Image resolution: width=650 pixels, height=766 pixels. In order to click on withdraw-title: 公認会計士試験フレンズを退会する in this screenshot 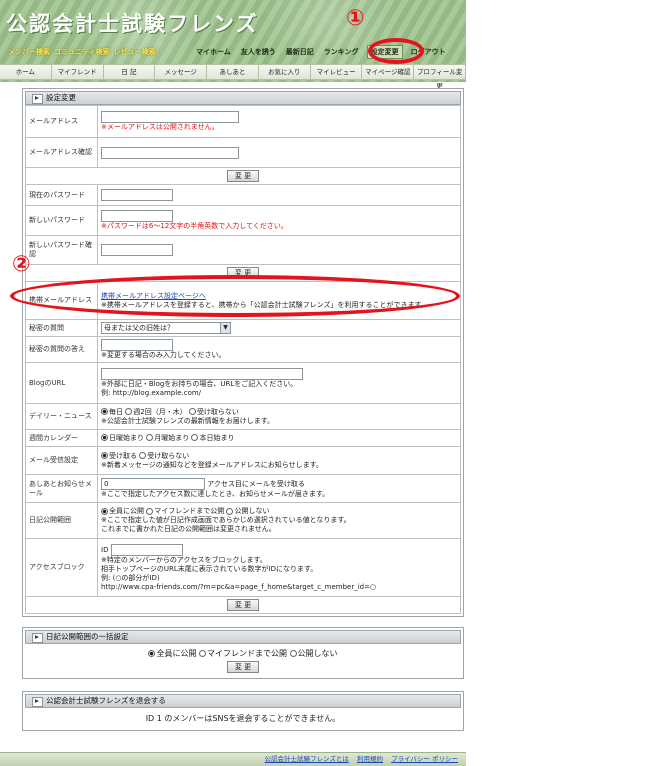, I will do `click(243, 701)`.